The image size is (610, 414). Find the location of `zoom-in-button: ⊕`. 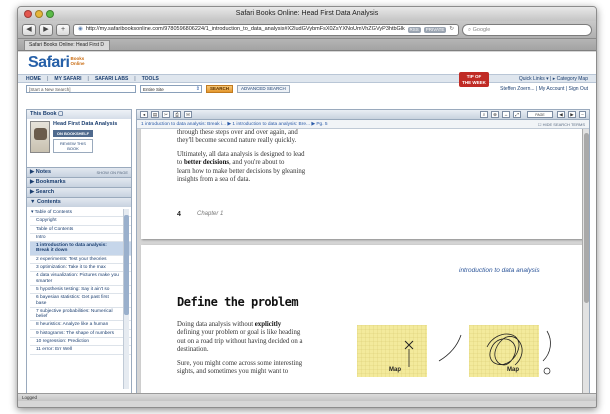

zoom-in-button: ⊕ is located at coordinates (495, 114).